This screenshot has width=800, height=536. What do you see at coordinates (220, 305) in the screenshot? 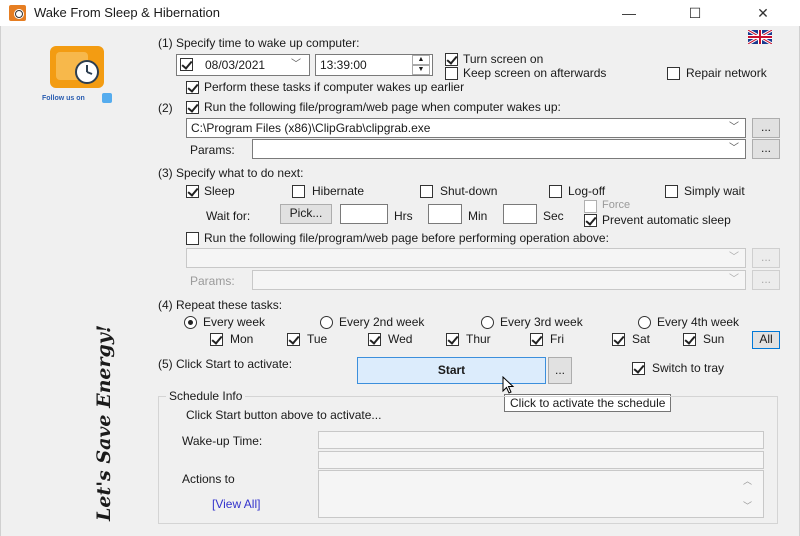
I see `step4-label: (4) Repeat these tasks:` at bounding box center [220, 305].